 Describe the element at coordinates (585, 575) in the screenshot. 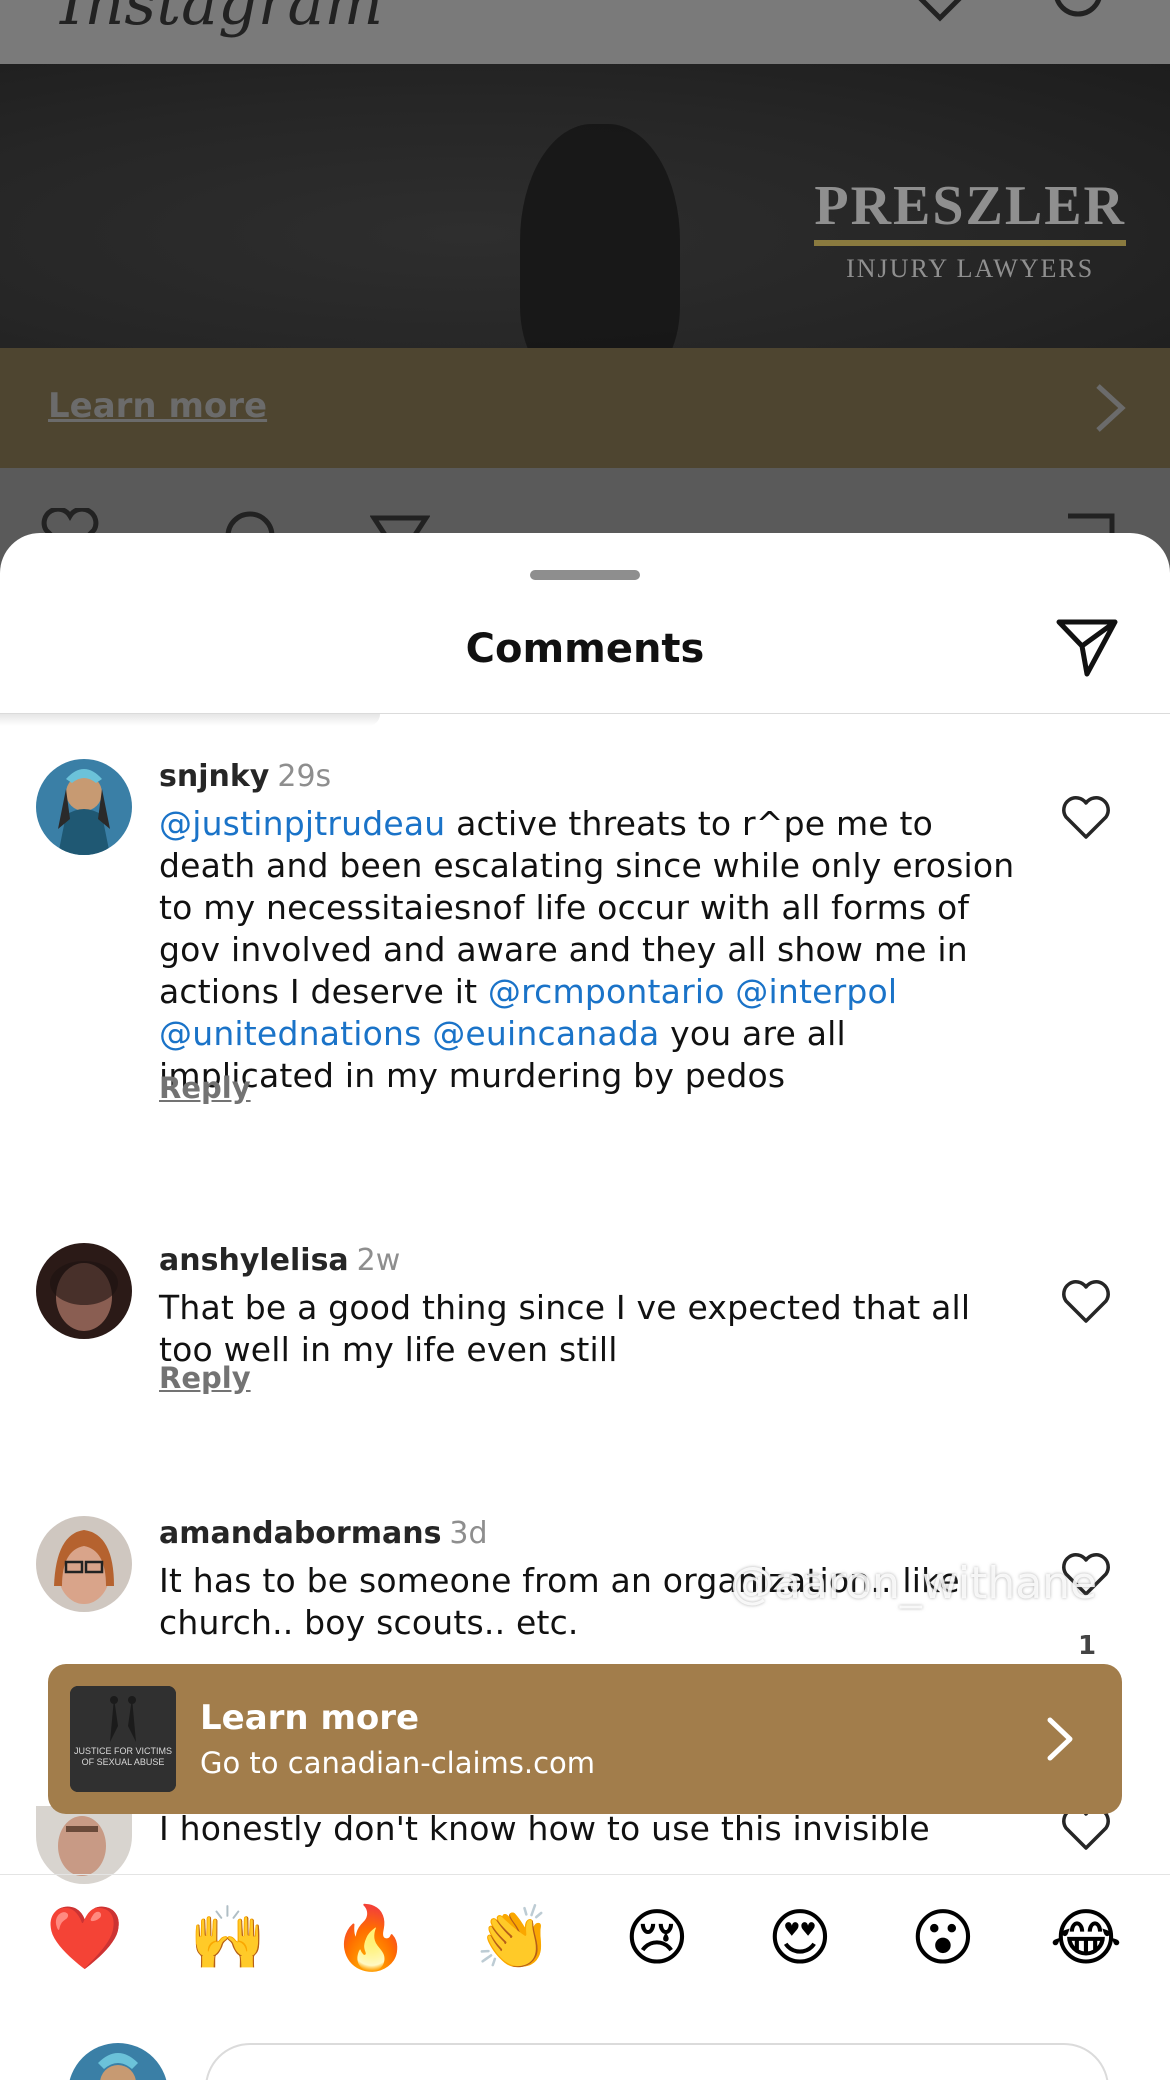

I see `drag-handle` at that location.